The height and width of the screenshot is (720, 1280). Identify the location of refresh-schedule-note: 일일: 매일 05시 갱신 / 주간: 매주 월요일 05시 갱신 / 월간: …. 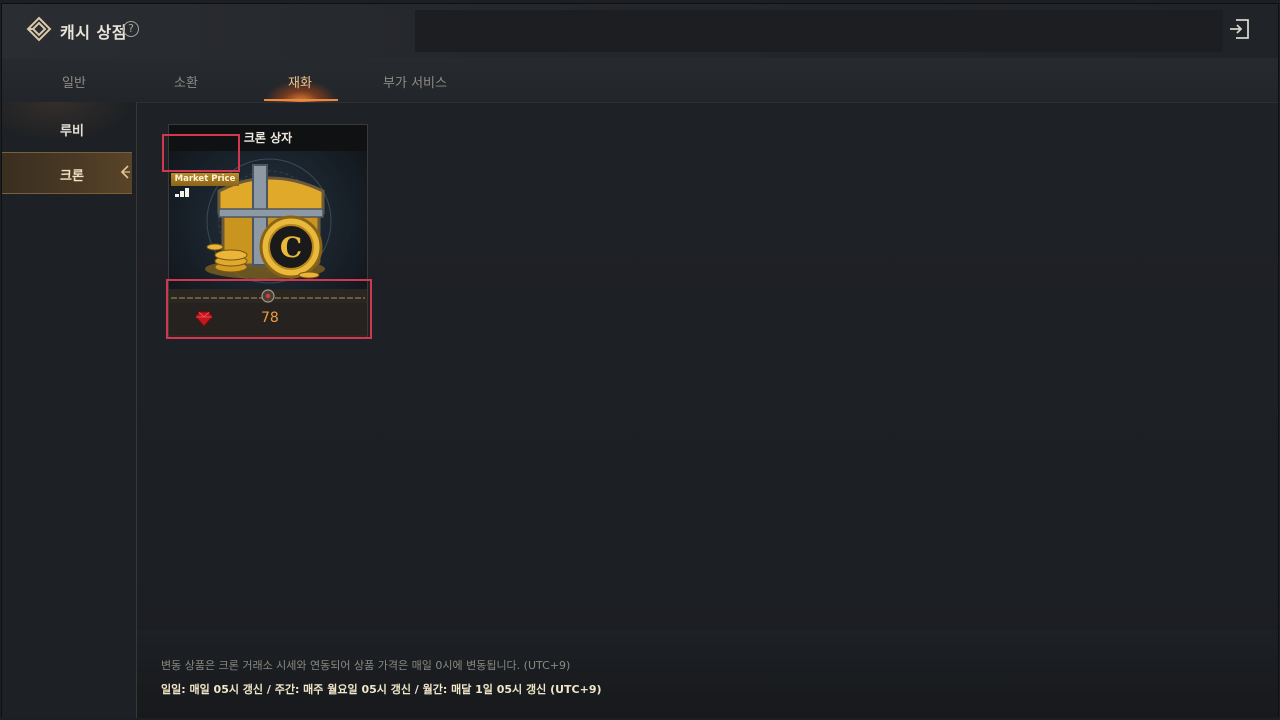
(381, 689).